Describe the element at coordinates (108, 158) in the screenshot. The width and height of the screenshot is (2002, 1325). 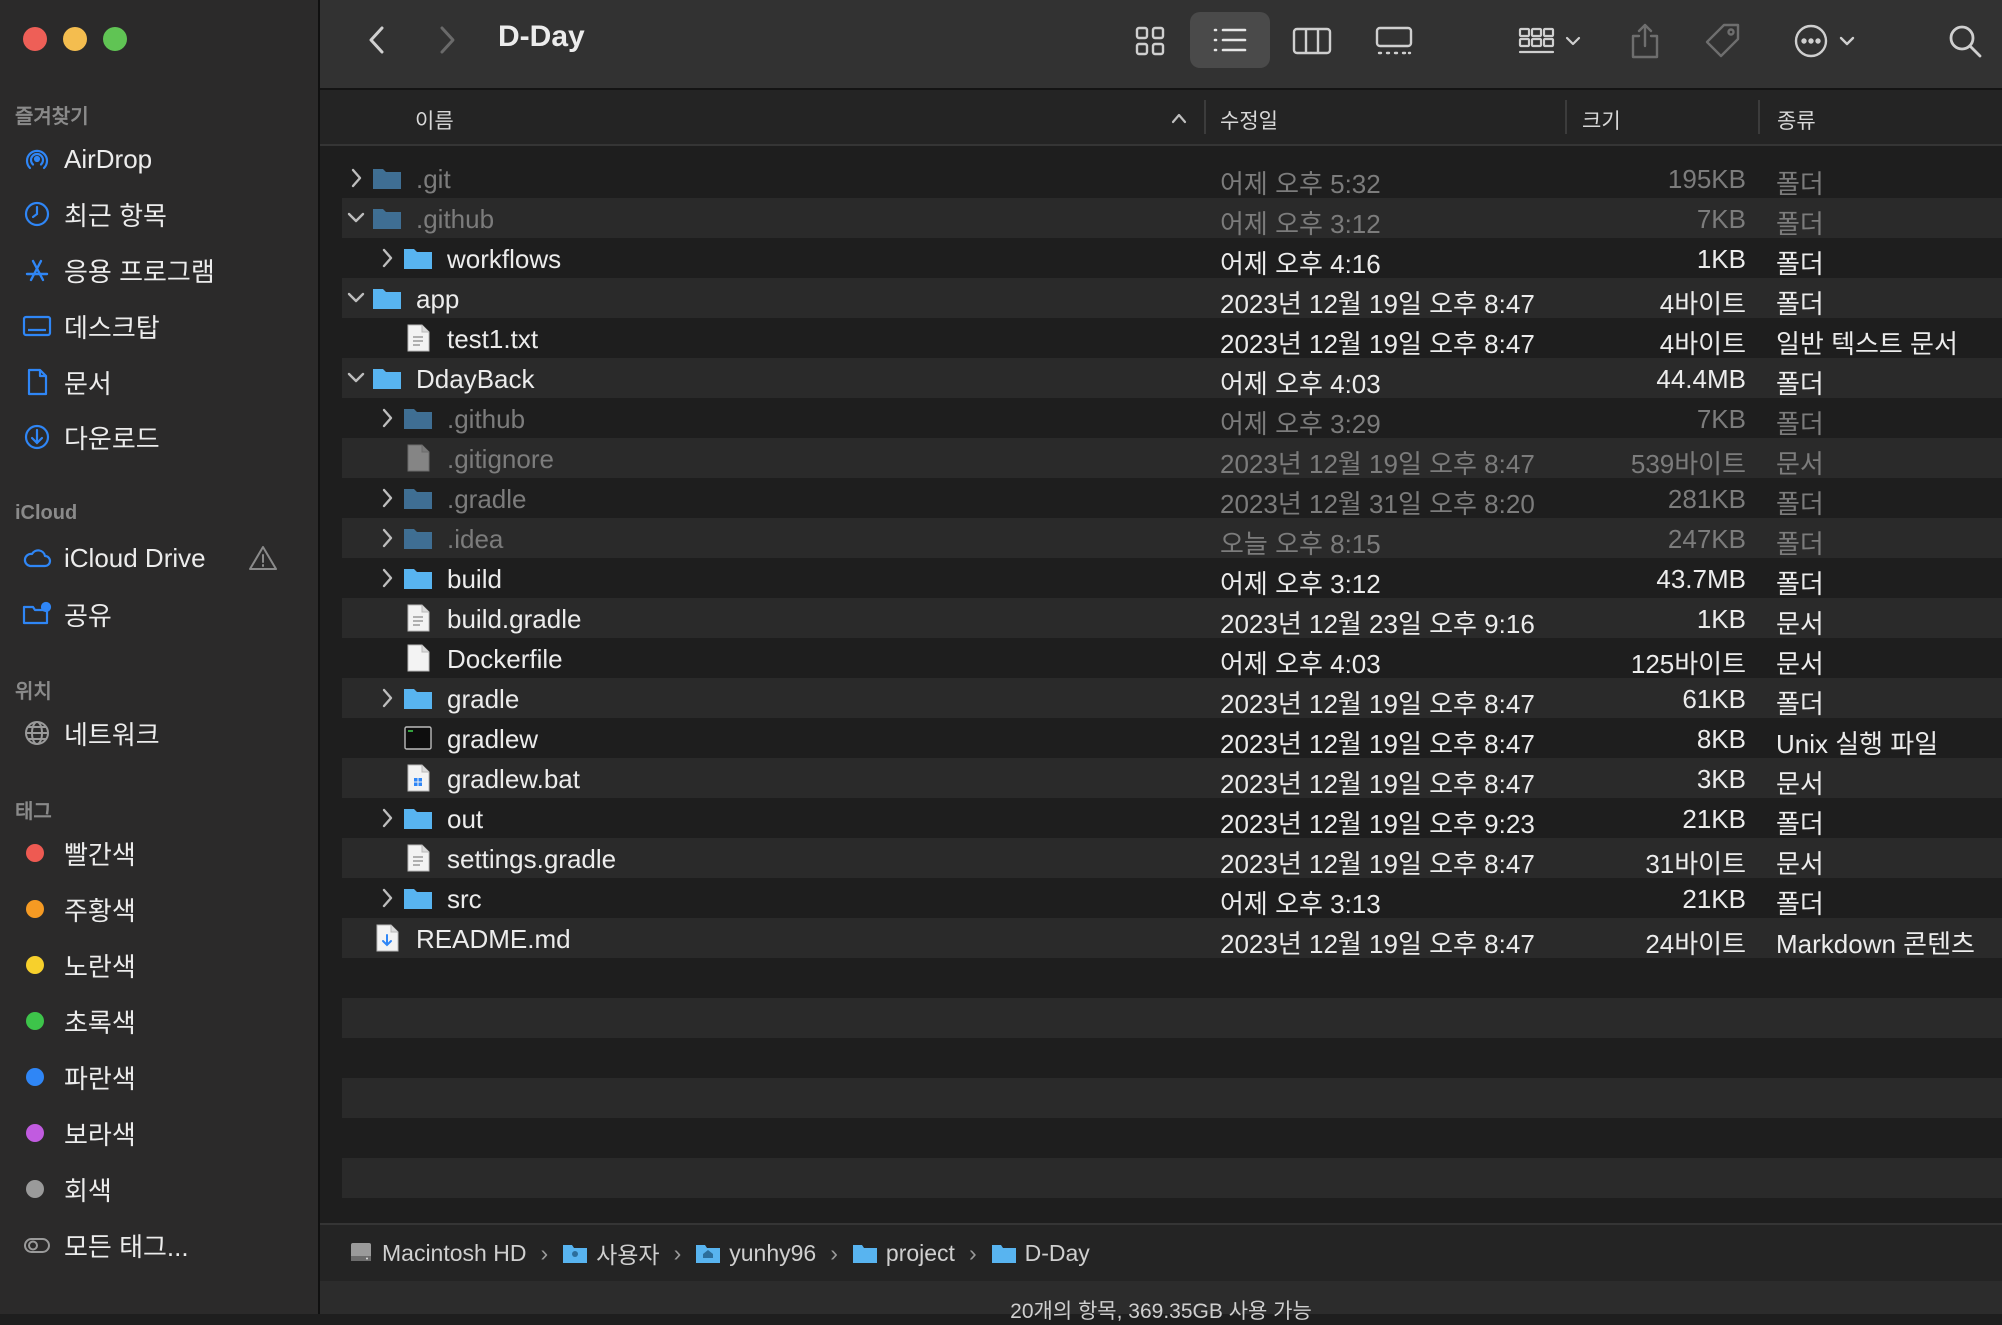
I see `sidebar-item-label: AirDrop` at that location.